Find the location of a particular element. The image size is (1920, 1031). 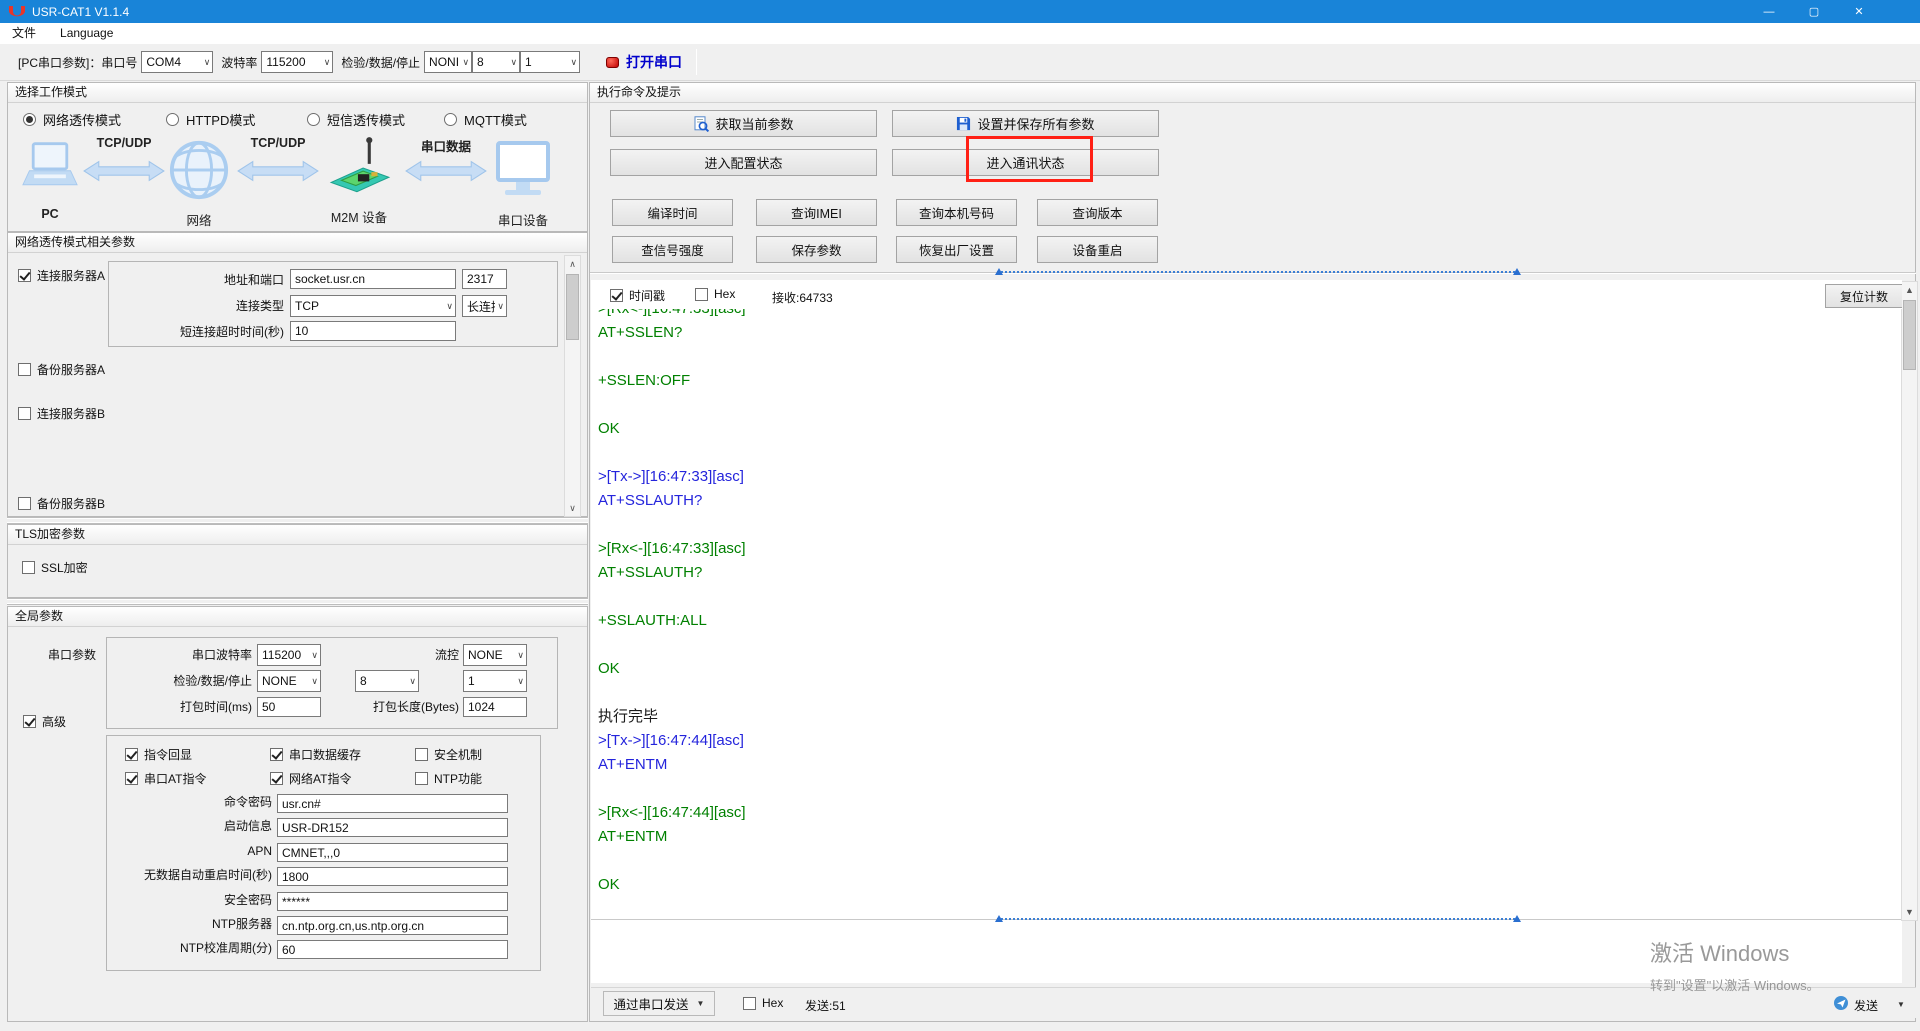

scroll-up-icon: ∧ is located at coordinates (572, 264).